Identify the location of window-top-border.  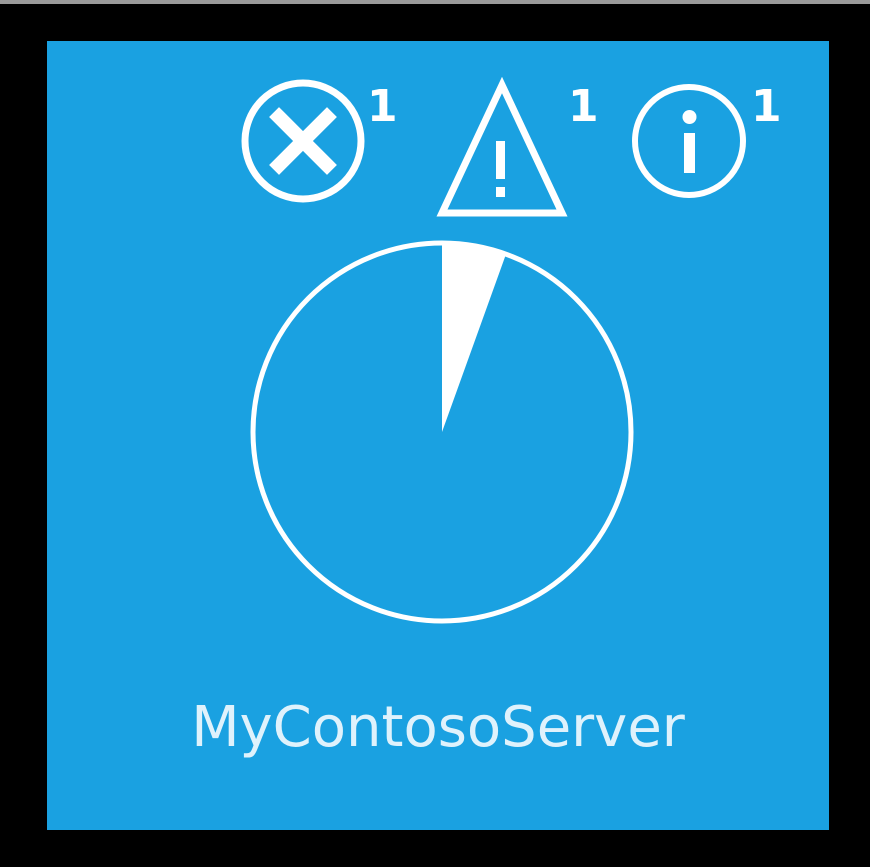
(435, 2).